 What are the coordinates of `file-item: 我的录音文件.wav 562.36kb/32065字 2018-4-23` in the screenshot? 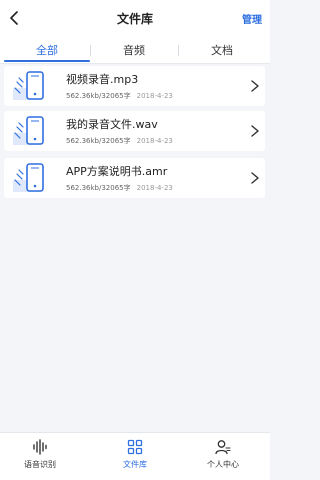 It's located at (134, 131).